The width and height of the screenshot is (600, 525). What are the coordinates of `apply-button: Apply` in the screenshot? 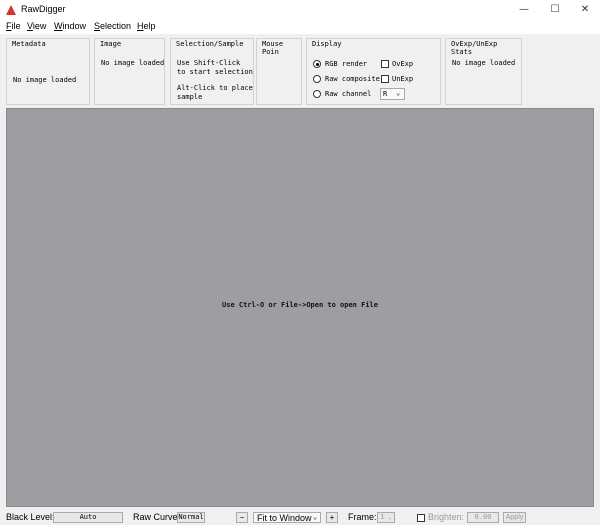 It's located at (514, 517).